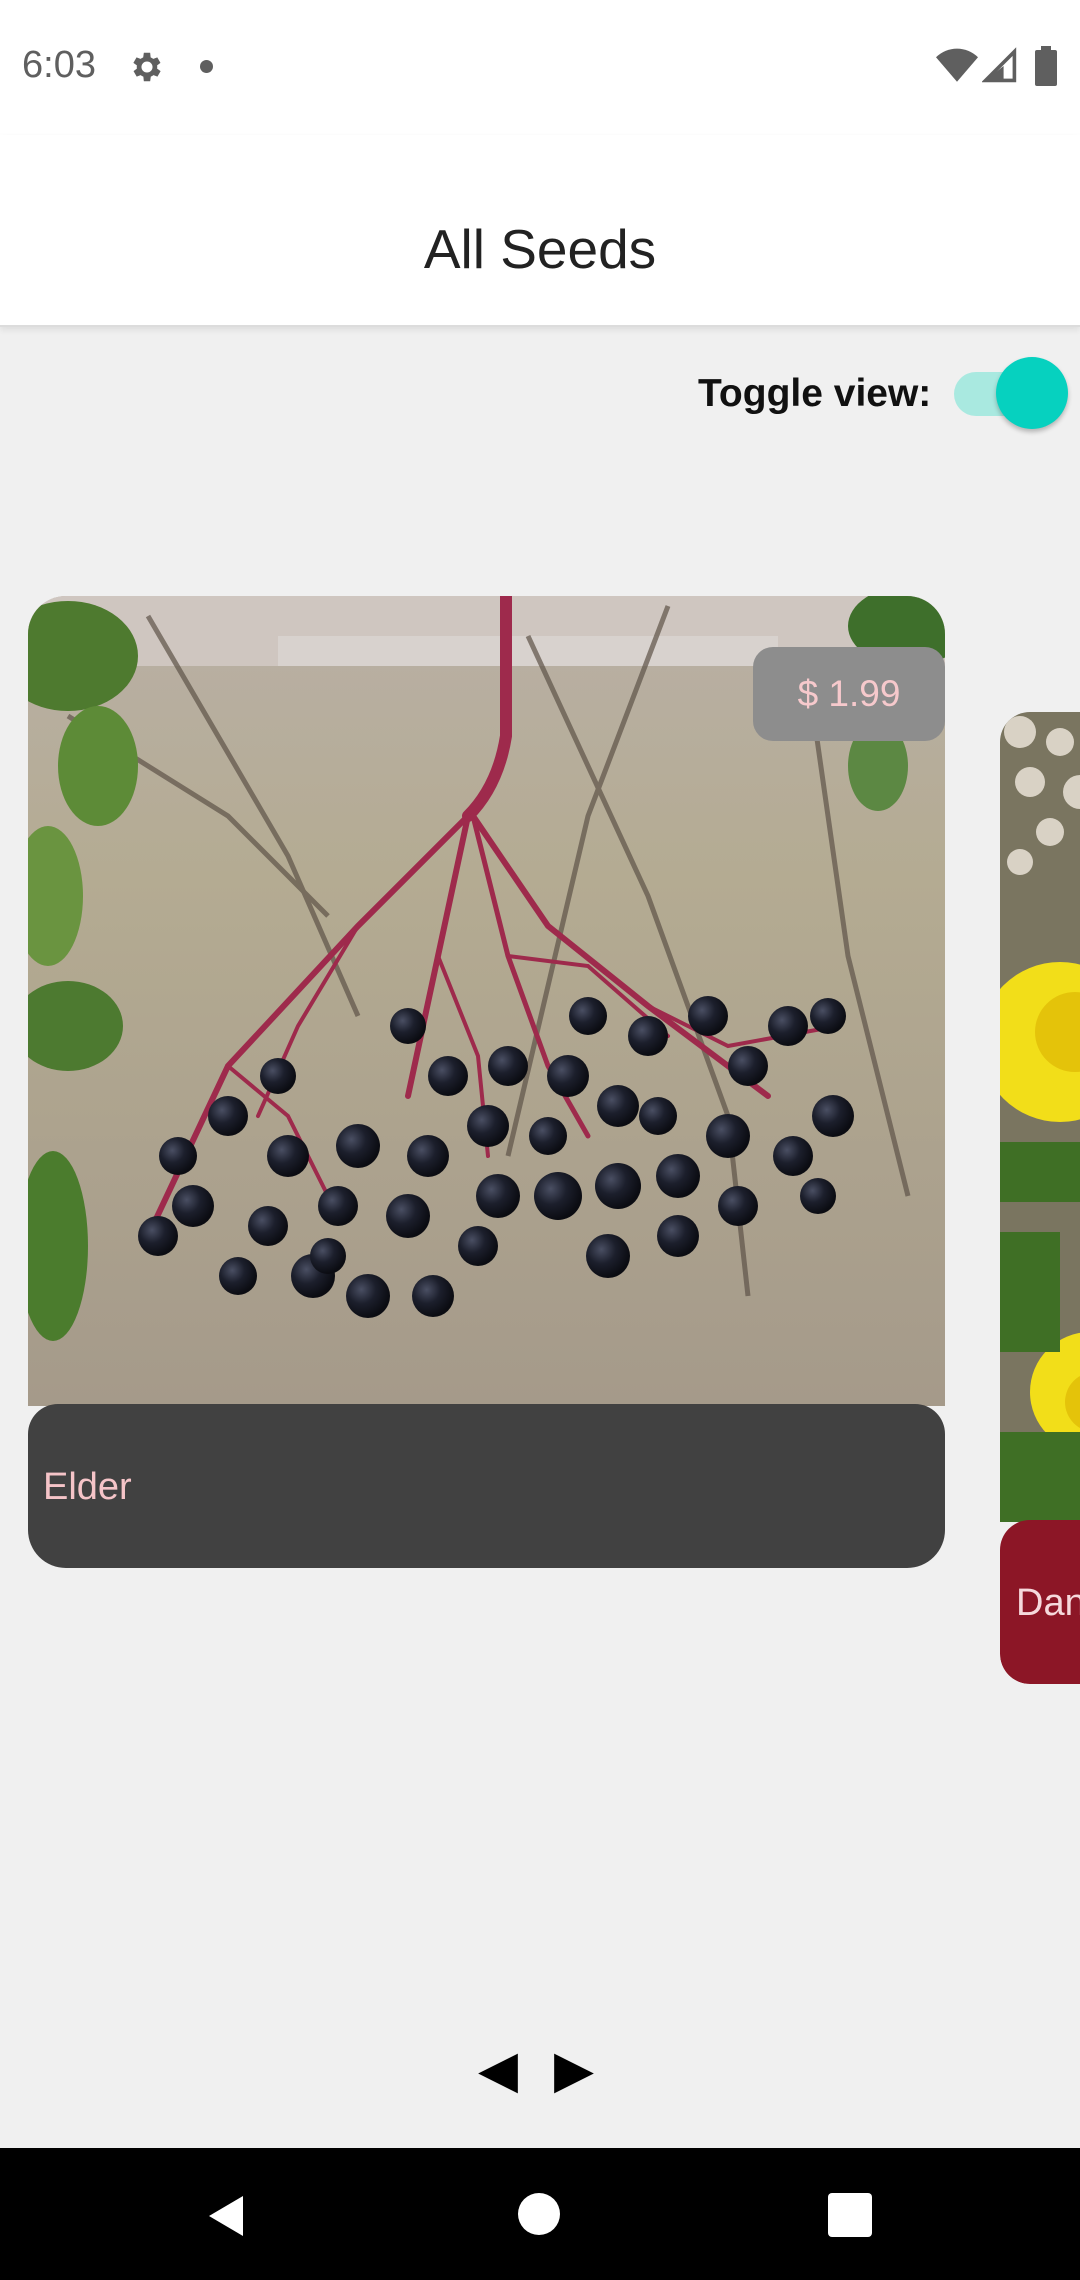 This screenshot has width=1080, height=2280. What do you see at coordinates (147, 67) in the screenshot?
I see `gear-icon` at bounding box center [147, 67].